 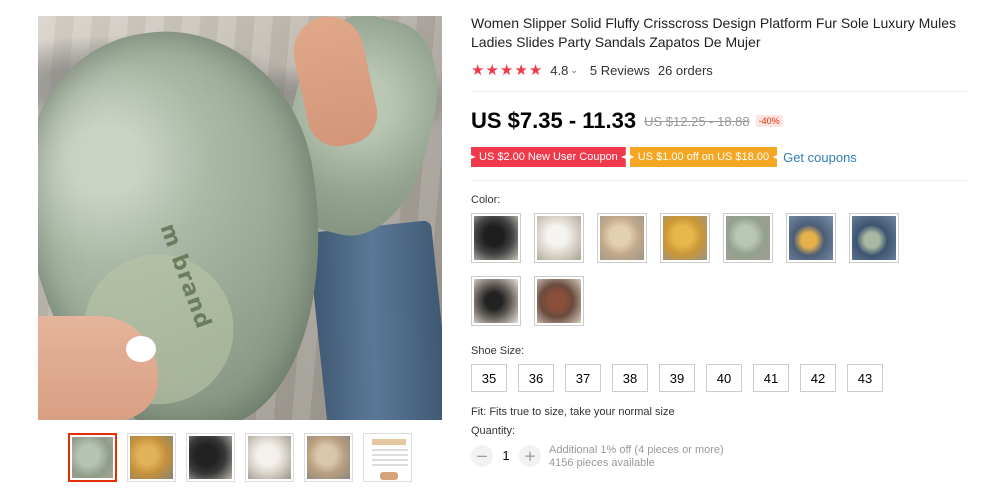 What do you see at coordinates (602, 463) in the screenshot?
I see `stock-available: 4156 pieces available` at bounding box center [602, 463].